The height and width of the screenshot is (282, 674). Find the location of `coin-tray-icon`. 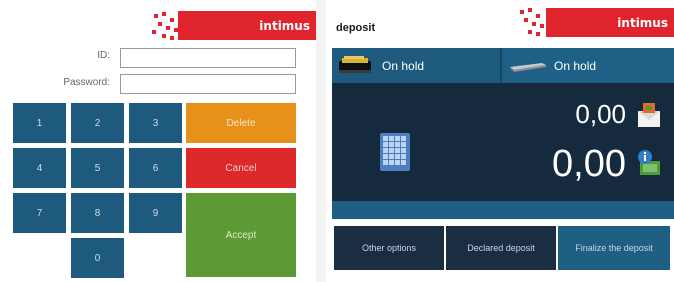

coin-tray-icon is located at coordinates (528, 66).